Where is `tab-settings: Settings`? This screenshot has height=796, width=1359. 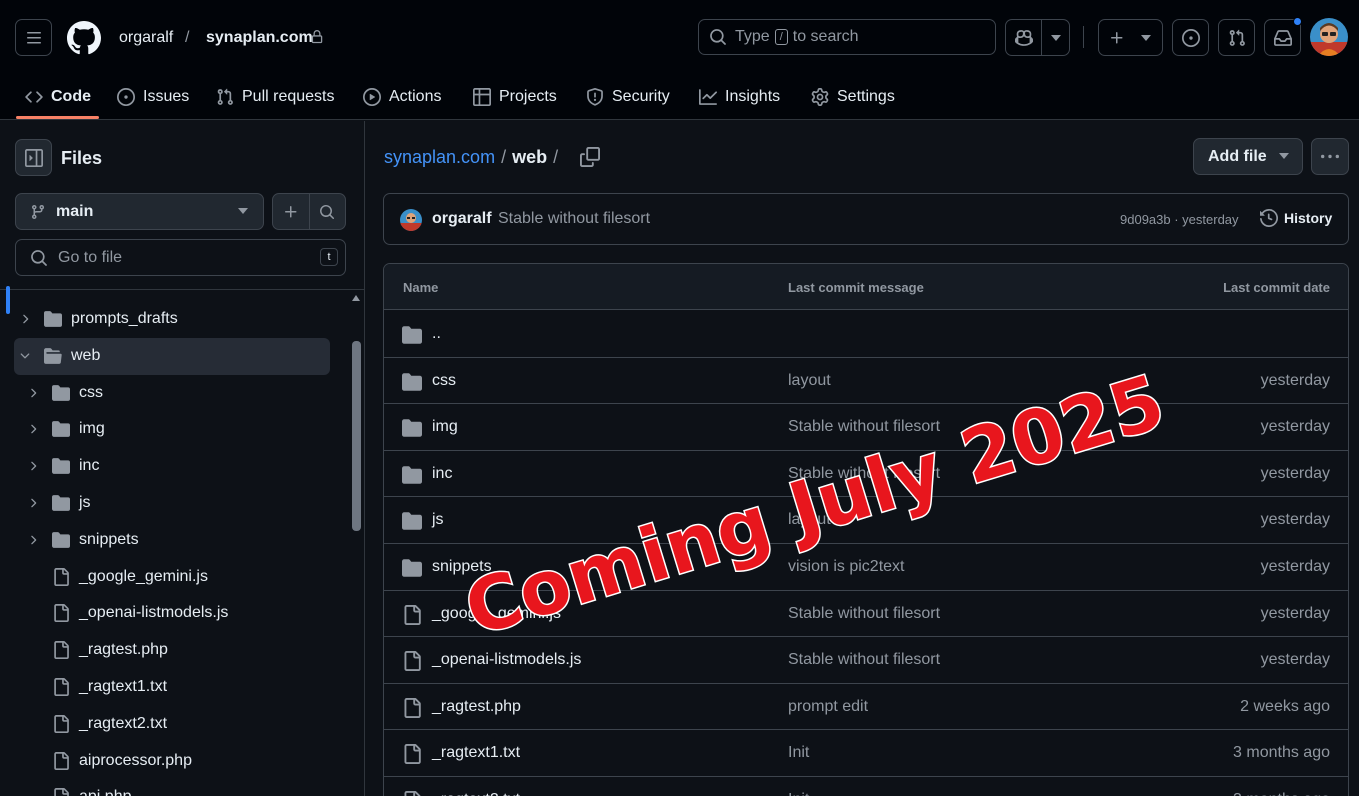
tab-settings: Settings is located at coordinates (853, 97).